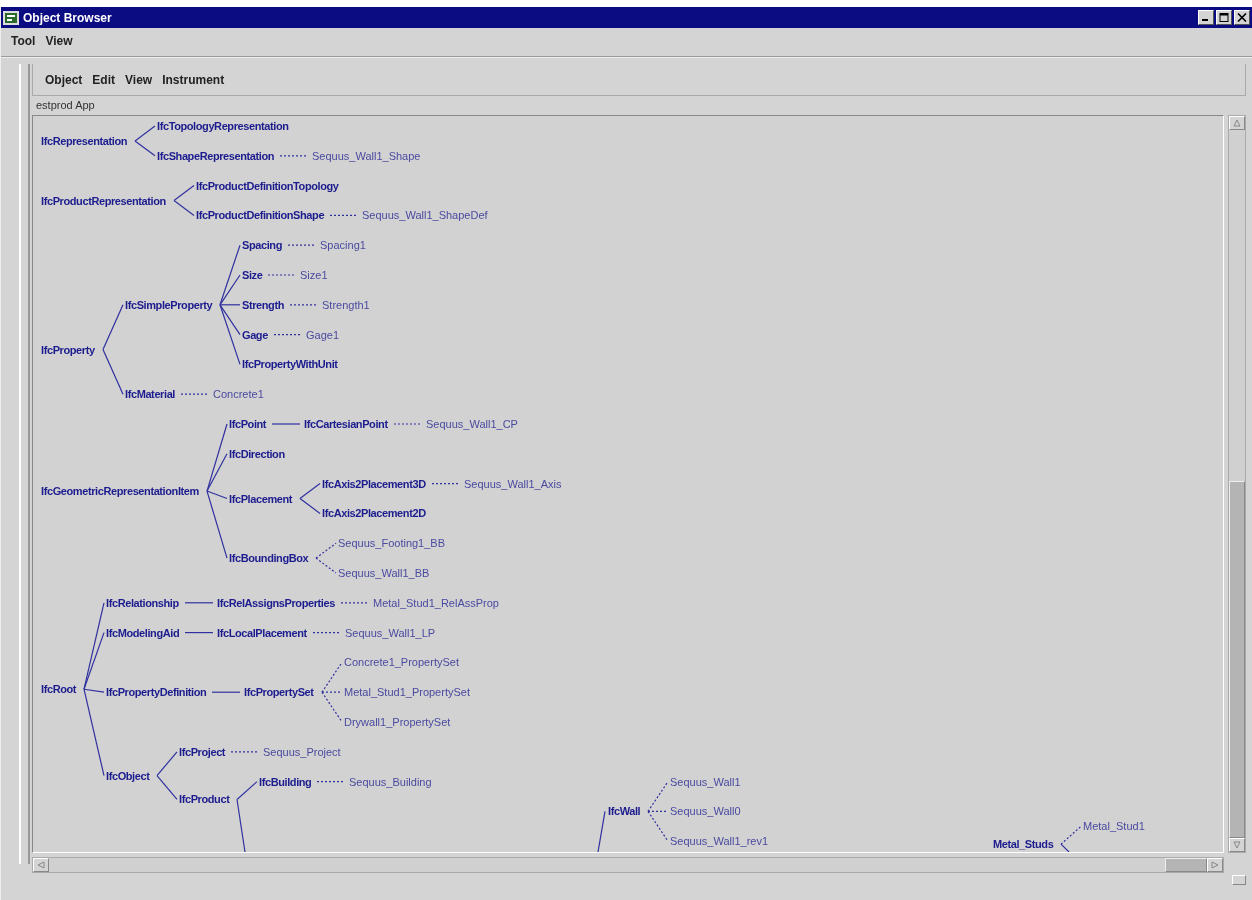  I want to click on class-node: IfcPropertyWithUnit, so click(290, 364).